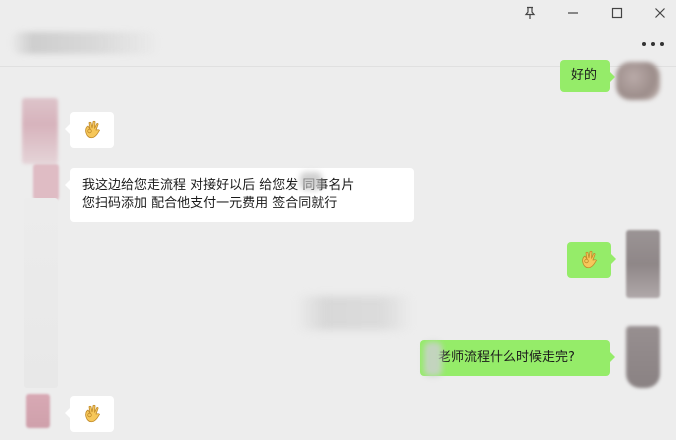 The width and height of the screenshot is (676, 440). Describe the element at coordinates (218, 185) in the screenshot. I see `message-text-line: 我这边给您走流程 对接好以后 给您发 同事名片` at that location.